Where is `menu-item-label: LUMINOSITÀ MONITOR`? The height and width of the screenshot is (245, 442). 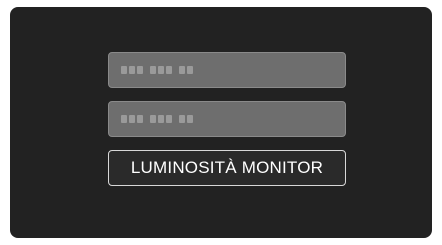 menu-item-label: LUMINOSITÀ MONITOR is located at coordinates (227, 167).